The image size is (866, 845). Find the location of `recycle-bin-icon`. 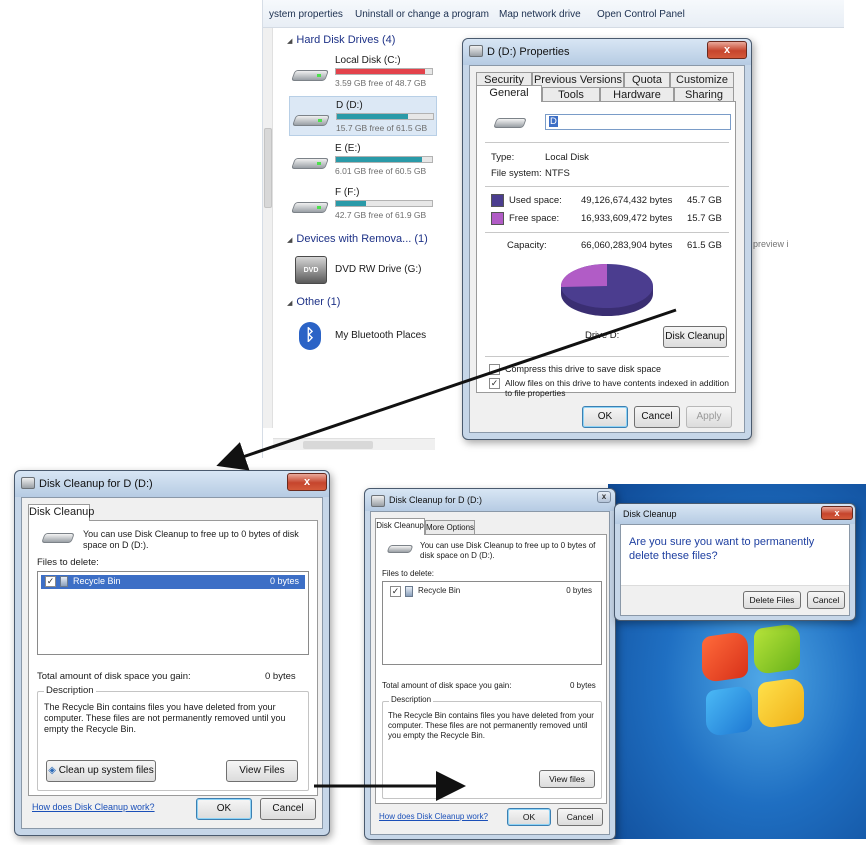

recycle-bin-icon is located at coordinates (409, 591).